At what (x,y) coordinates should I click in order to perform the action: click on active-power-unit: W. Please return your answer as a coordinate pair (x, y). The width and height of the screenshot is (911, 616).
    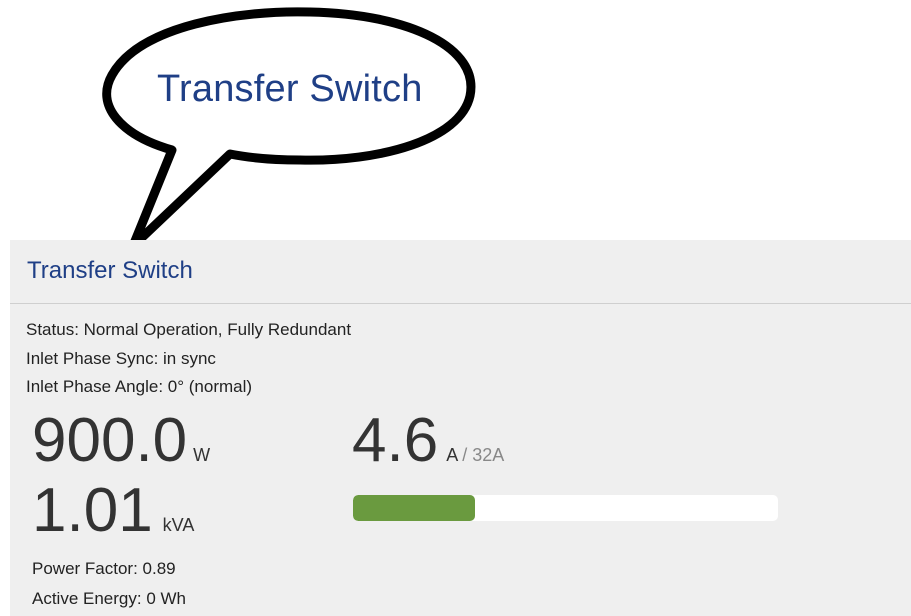
    Looking at the image, I should click on (202, 455).